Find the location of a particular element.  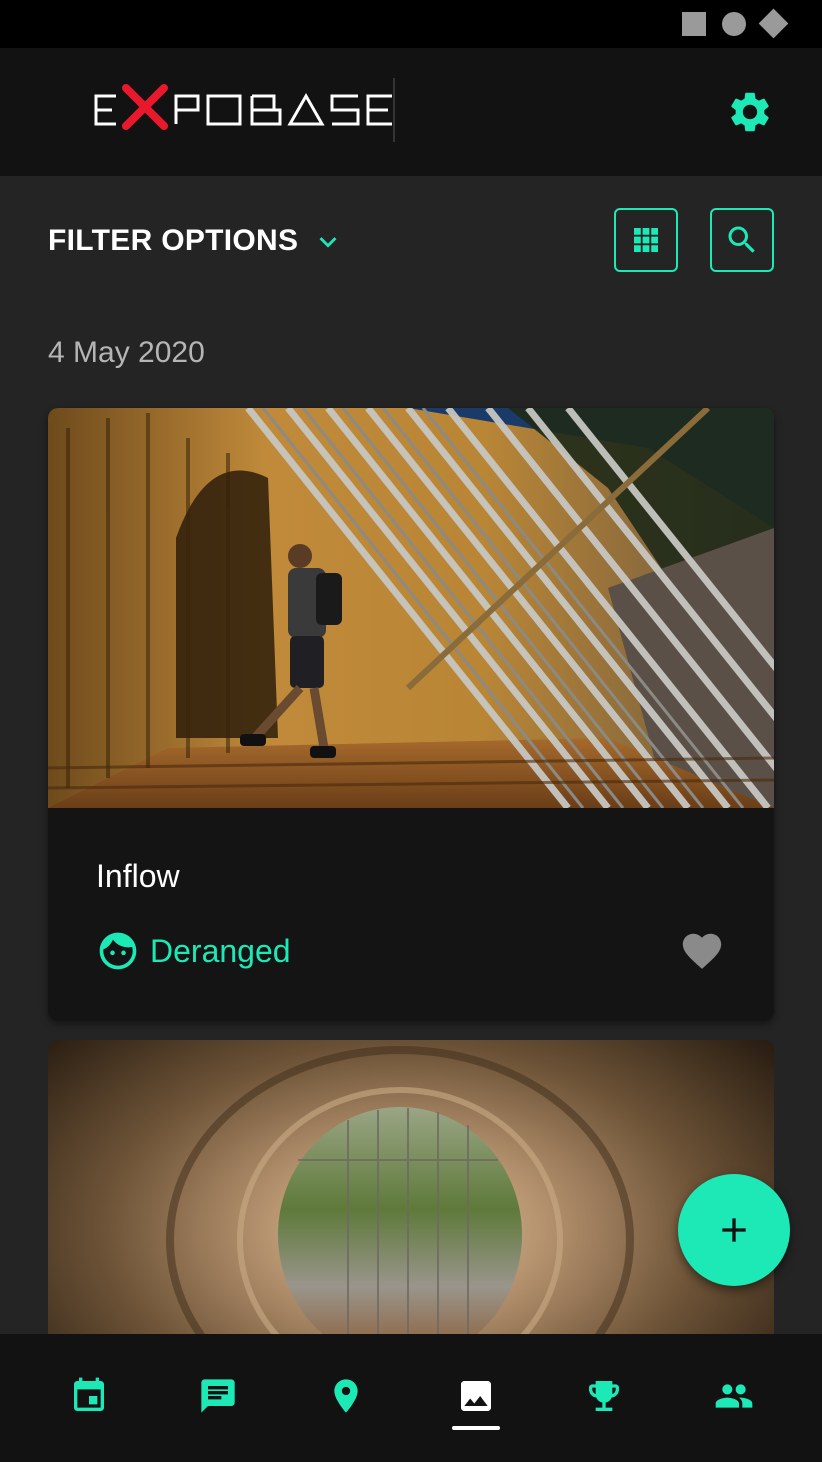

heart-icon is located at coordinates (702, 951).